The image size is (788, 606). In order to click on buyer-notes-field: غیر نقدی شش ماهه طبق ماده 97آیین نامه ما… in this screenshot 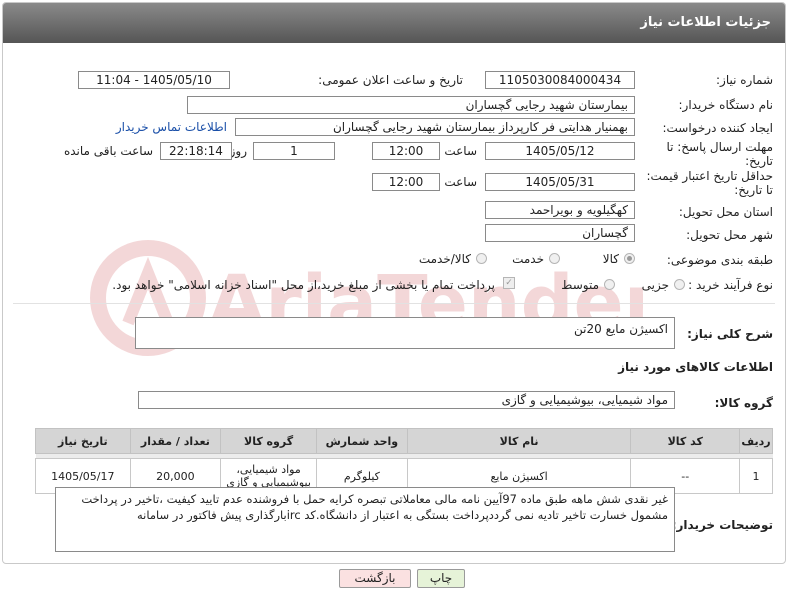, I will do `click(365, 519)`.